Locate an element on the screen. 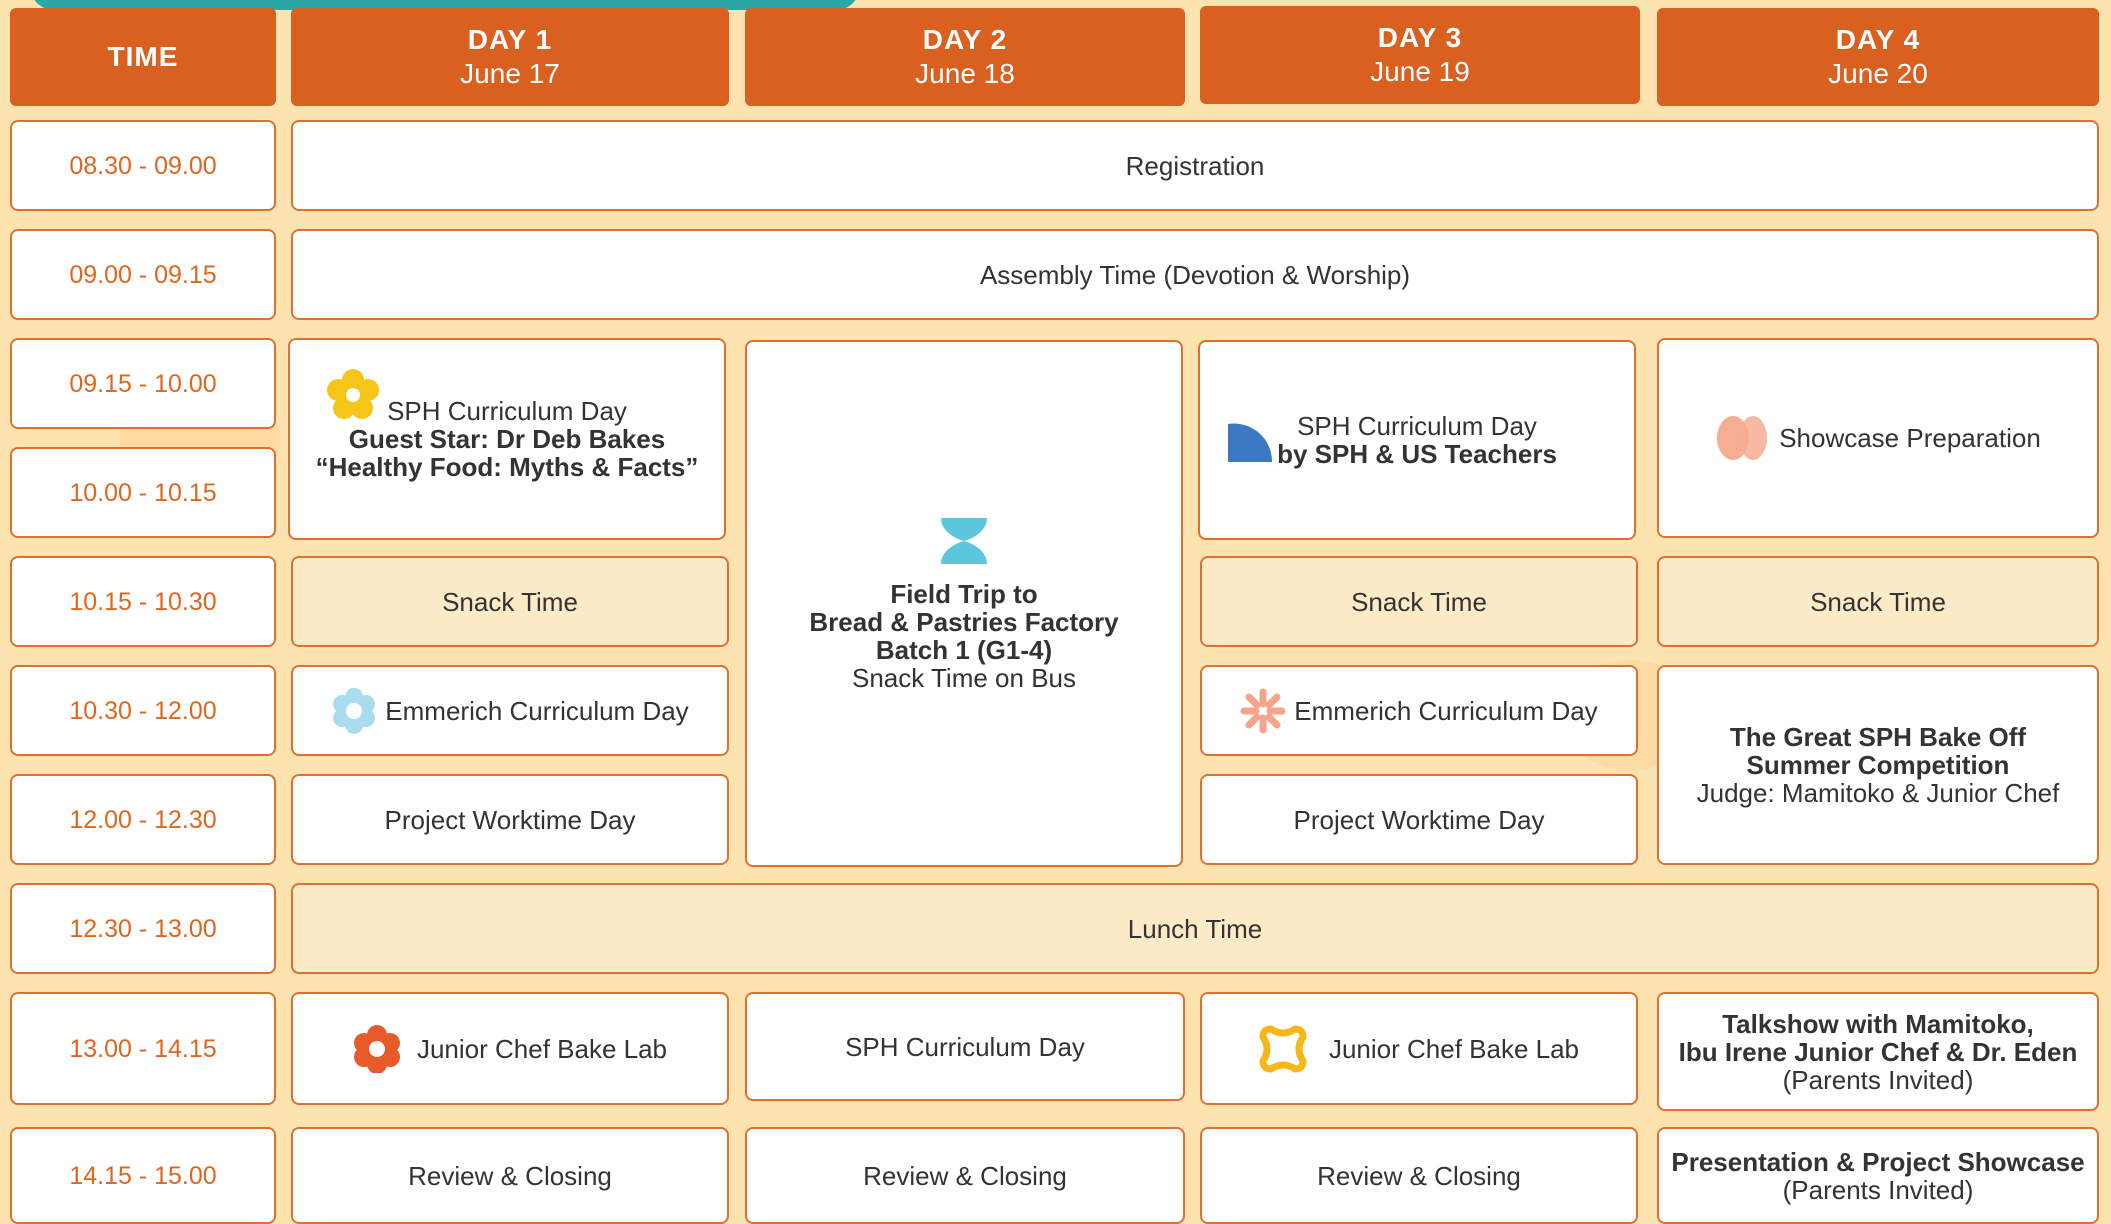  event-title: Field Trip to is located at coordinates (964, 593).